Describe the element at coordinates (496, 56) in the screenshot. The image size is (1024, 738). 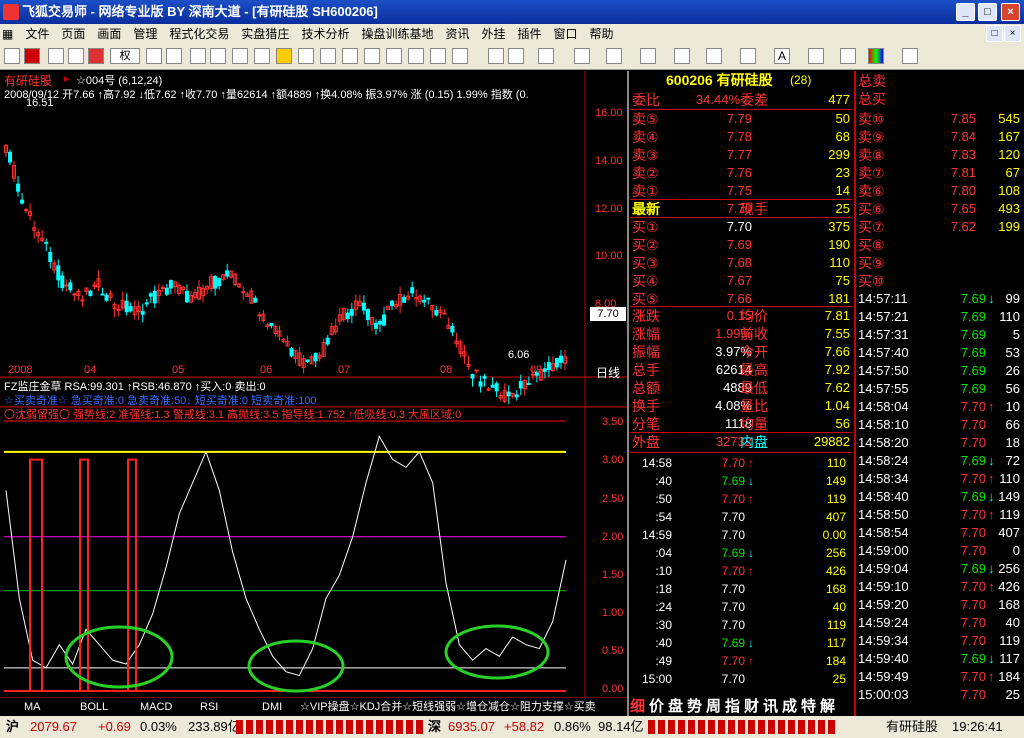
I see `tool-cursor-icon` at that location.